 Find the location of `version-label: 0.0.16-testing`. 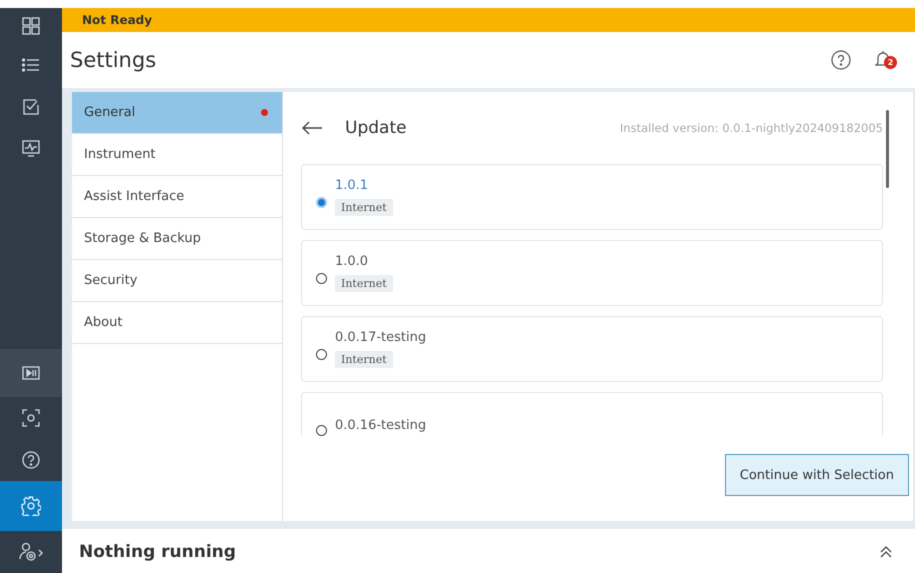

version-label: 0.0.16-testing is located at coordinates (380, 425).